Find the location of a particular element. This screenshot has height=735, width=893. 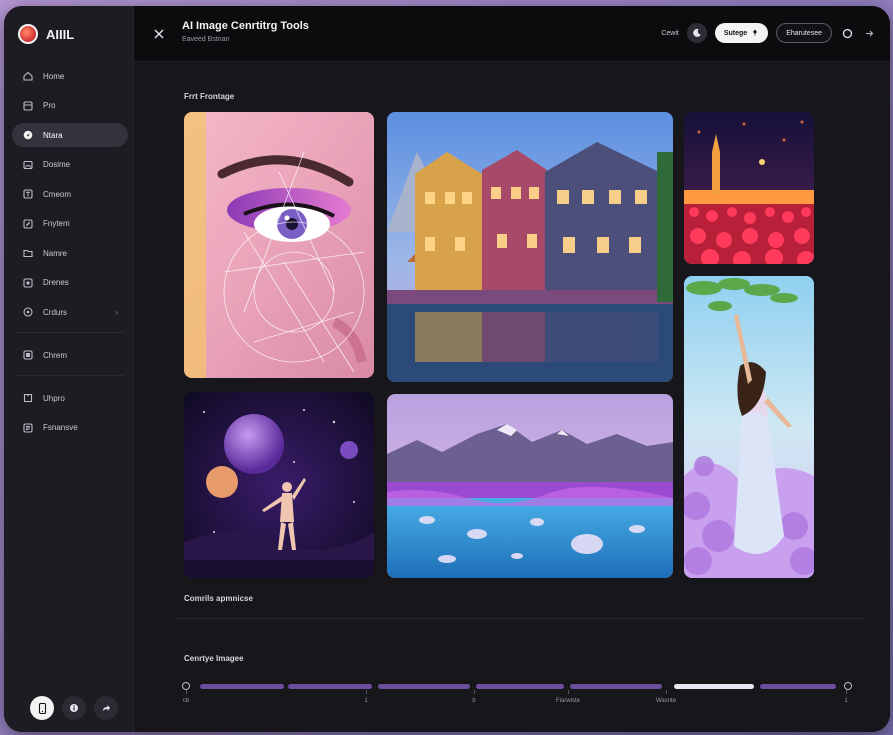

sidebar-item-label: Ntara is located at coordinates (53, 135).